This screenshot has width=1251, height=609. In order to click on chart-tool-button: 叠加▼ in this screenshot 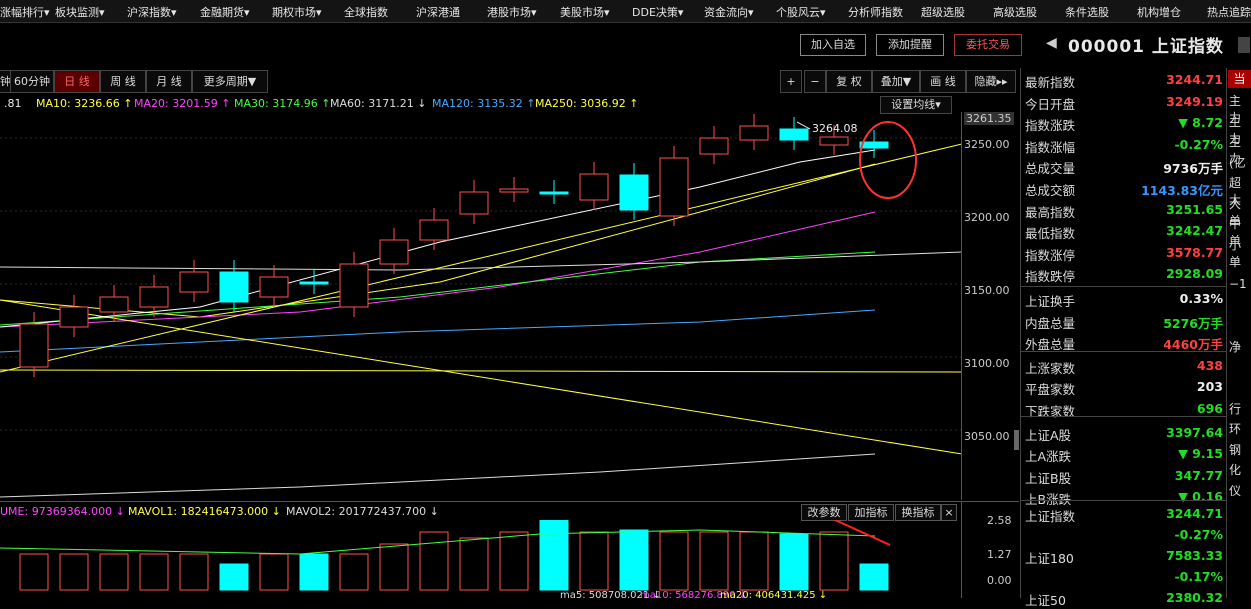, I will do `click(896, 81)`.